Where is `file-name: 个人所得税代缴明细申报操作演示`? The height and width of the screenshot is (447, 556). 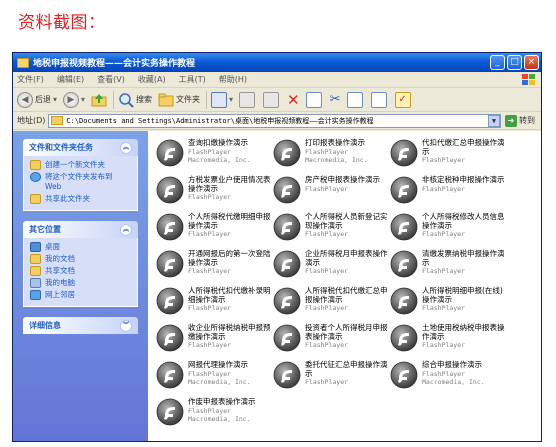
file-name: 个人所得税代缴明细申报操作演示 is located at coordinates (229, 221).